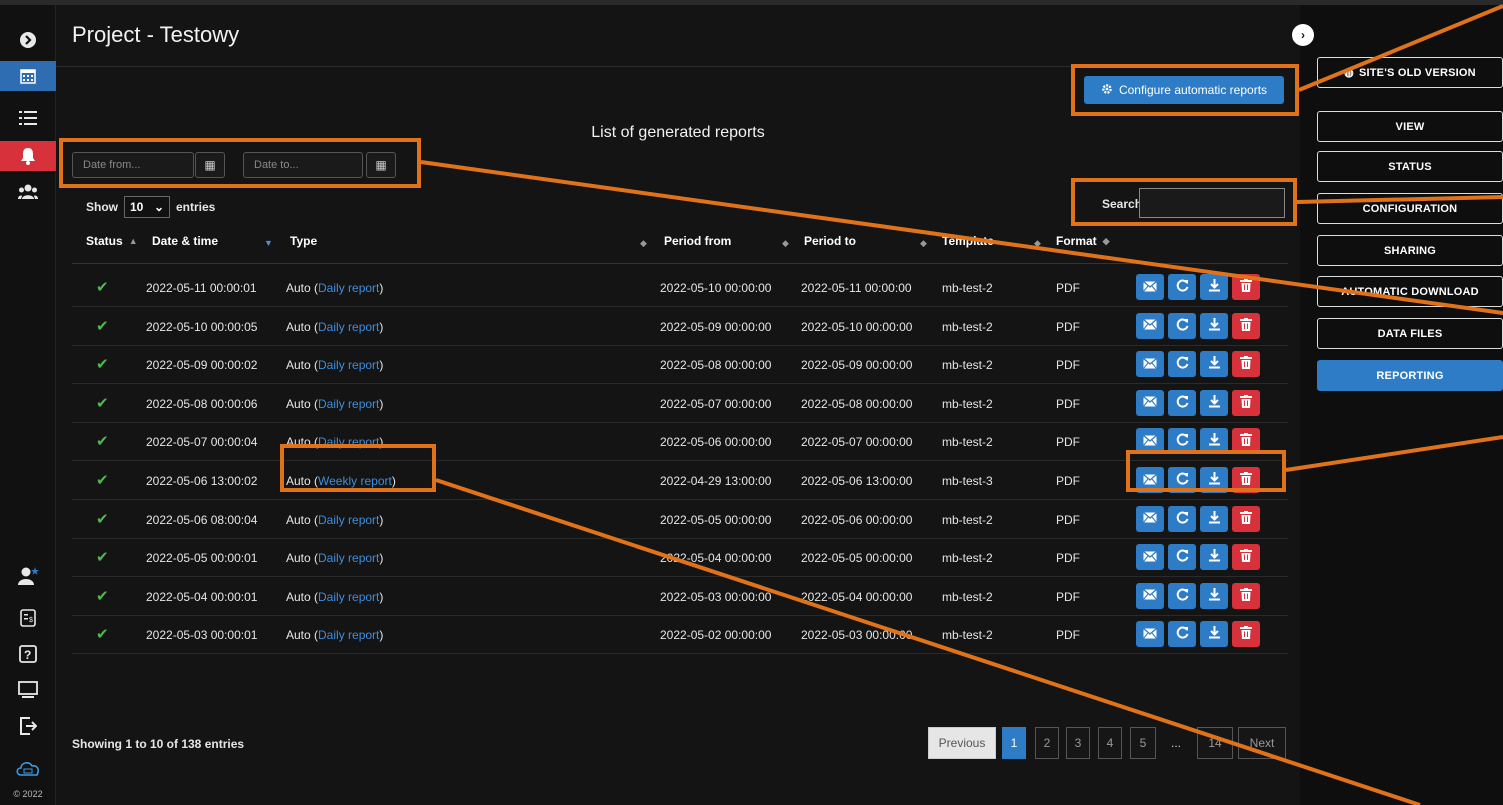 The width and height of the screenshot is (1503, 805). Describe the element at coordinates (697, 241) in the screenshot. I see `header-period-from: Period from` at that location.